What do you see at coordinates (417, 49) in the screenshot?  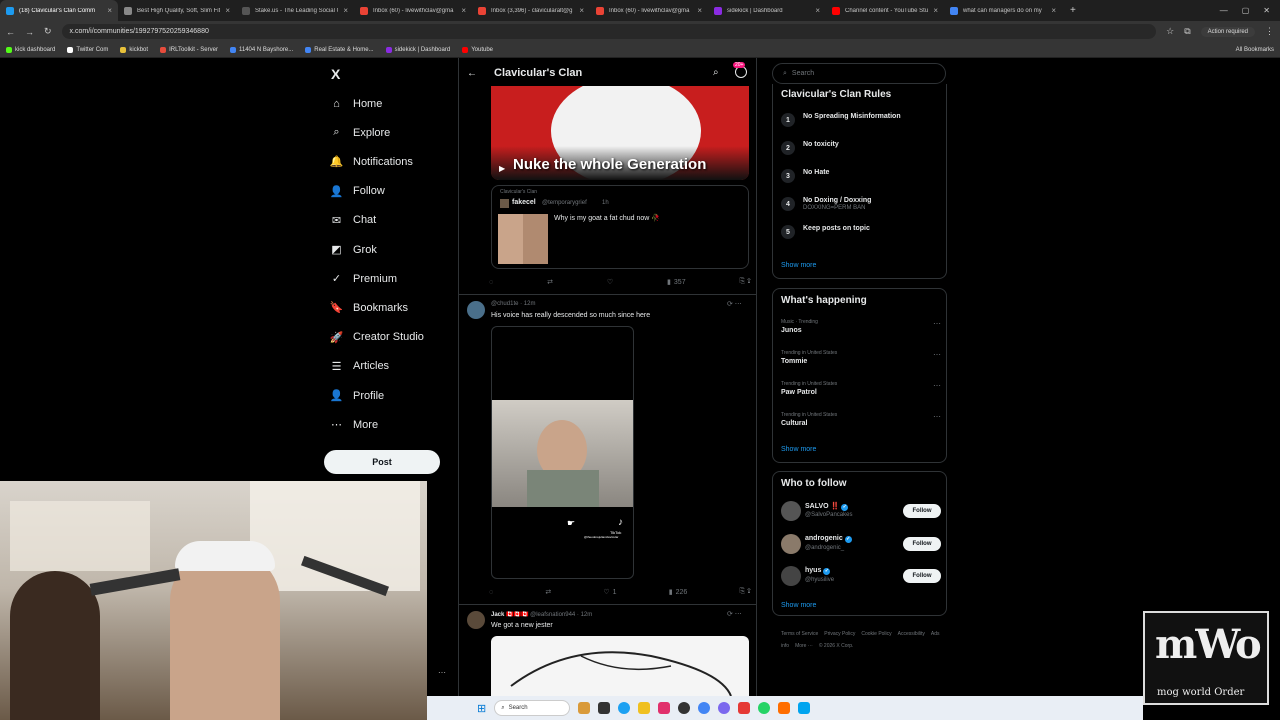 I see `bookmark-item: sidekick | Dashboard` at bounding box center [417, 49].